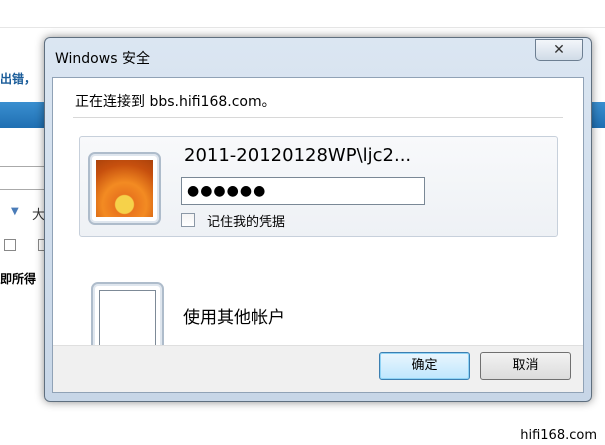  Describe the element at coordinates (10, 245) in the screenshot. I see `list-icon` at that location.